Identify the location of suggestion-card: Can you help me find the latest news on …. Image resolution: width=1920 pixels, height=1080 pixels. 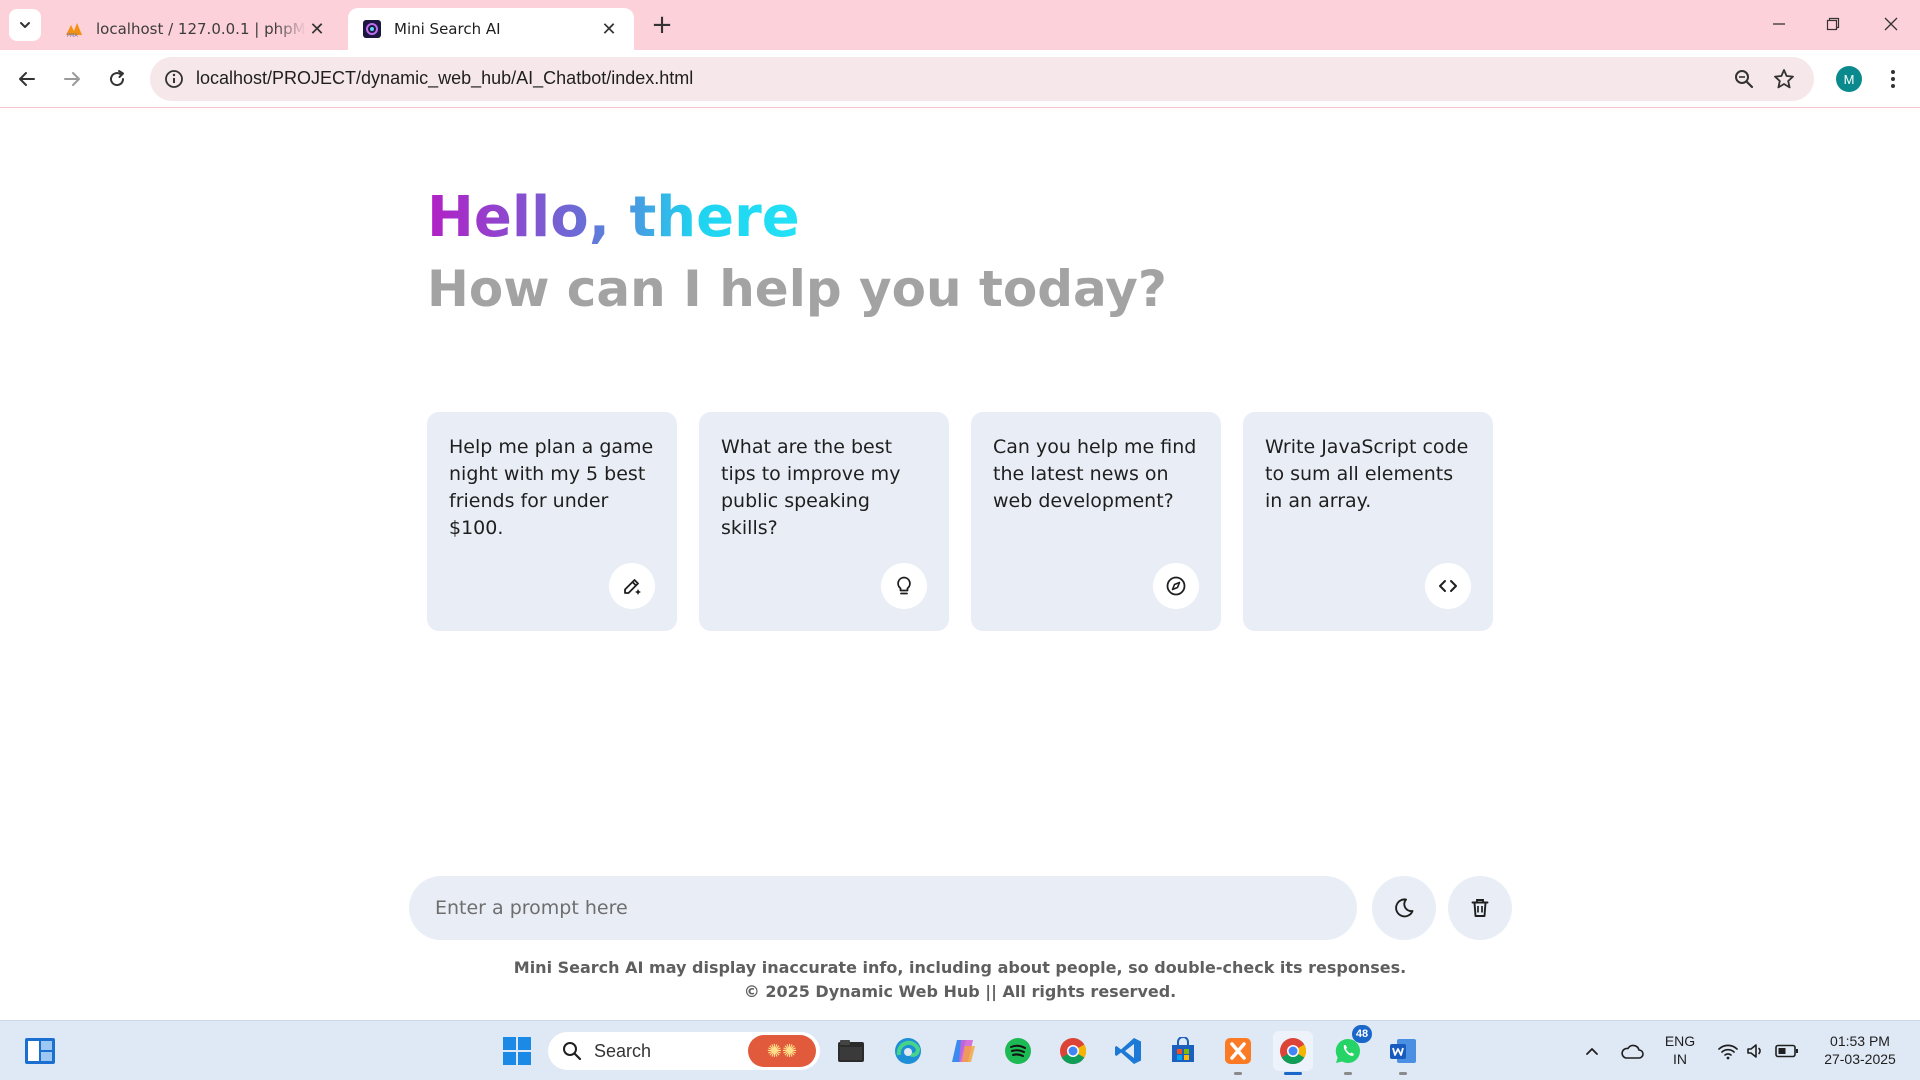
(1096, 521).